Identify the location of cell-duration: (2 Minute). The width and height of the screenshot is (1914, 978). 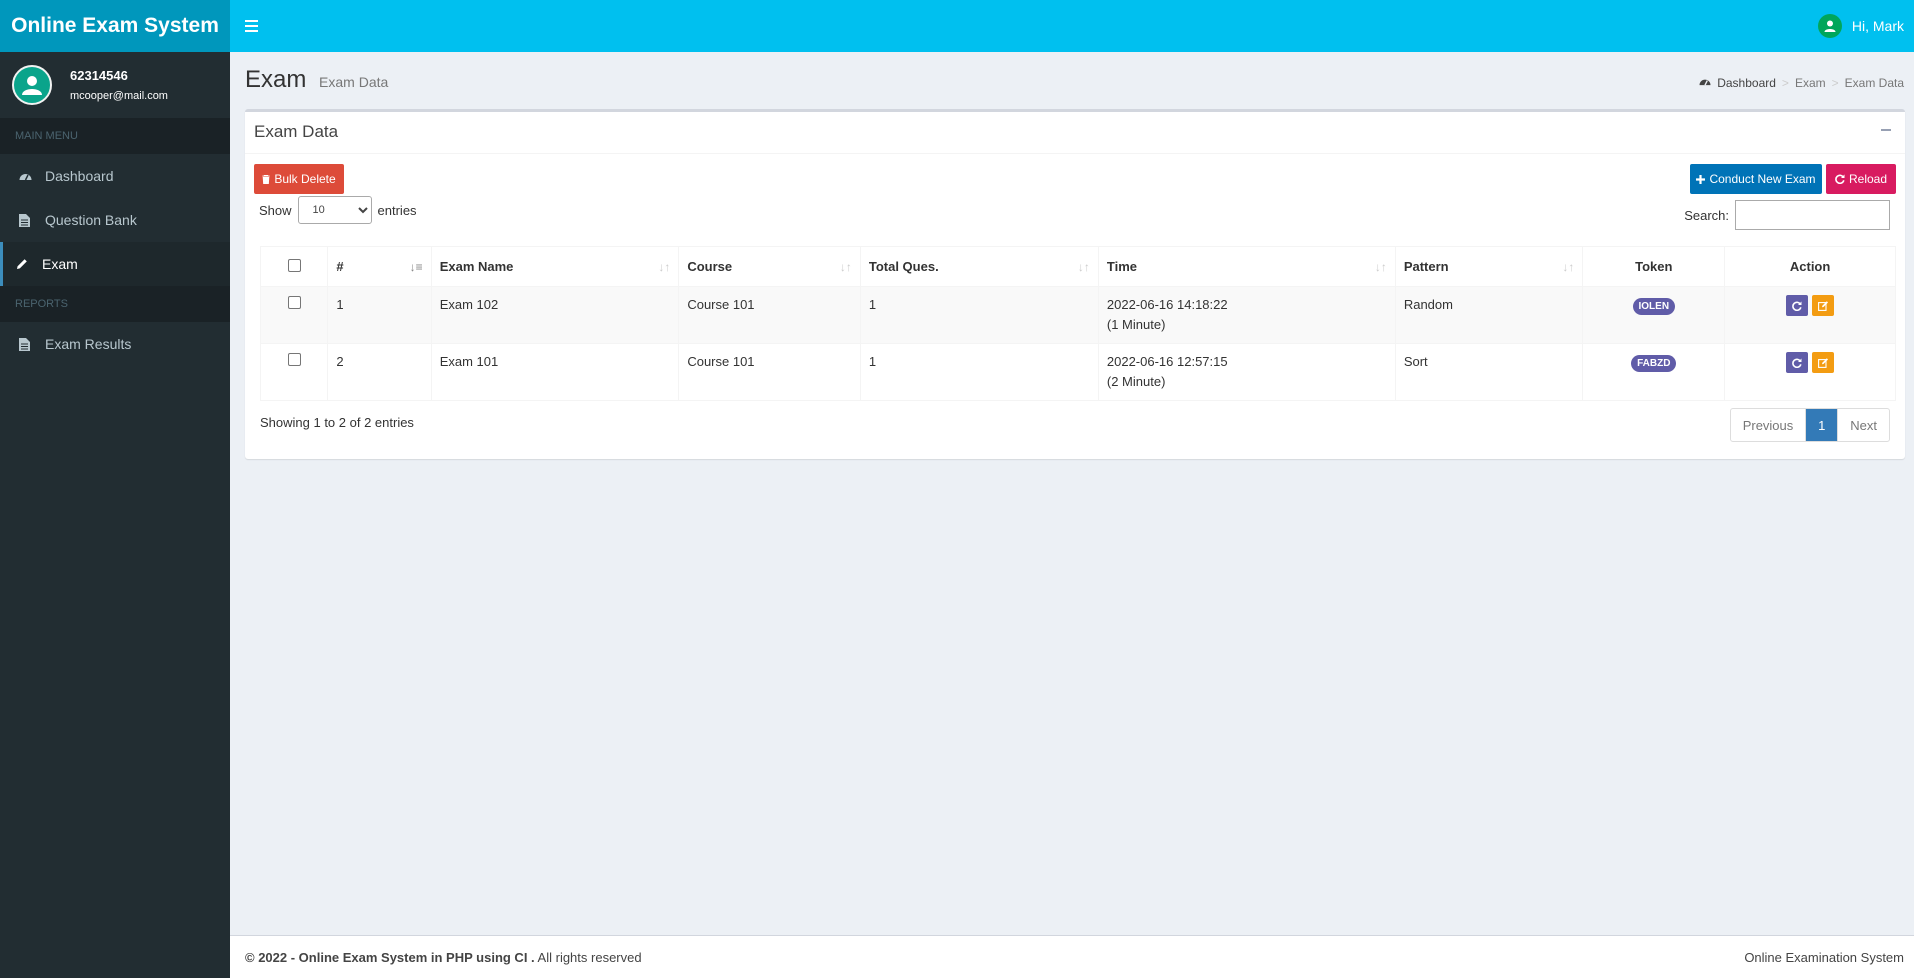
(1136, 381).